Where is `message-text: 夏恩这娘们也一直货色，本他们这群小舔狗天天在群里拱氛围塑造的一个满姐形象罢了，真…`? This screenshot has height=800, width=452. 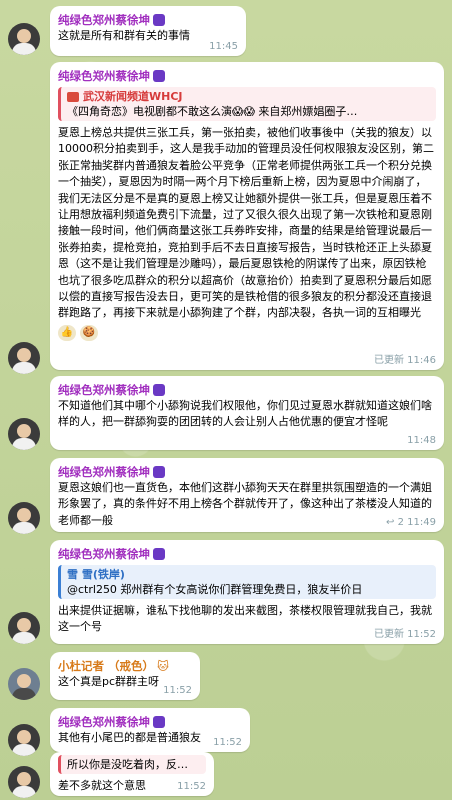
message-text: 夏恩这娘们也一直货色，本他们这群小舔狗天天在群里拱氛围塑造的一个满姐形象罢了，真… is located at coordinates (245, 504).